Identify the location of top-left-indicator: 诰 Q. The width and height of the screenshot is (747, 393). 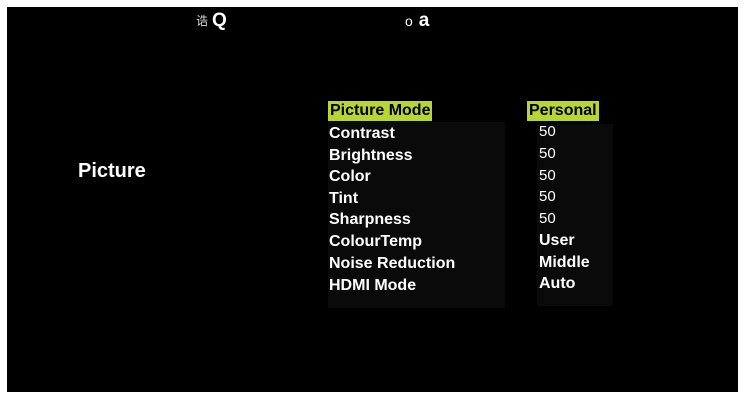
(211, 20).